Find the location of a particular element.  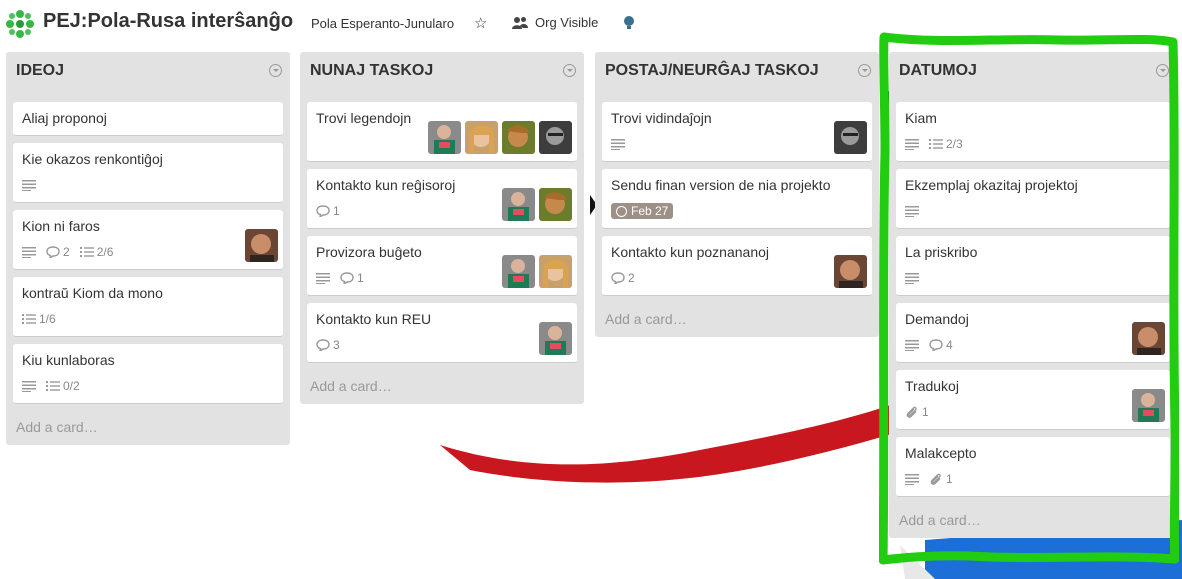

card: Ekzemplaj okazitaj projektoj is located at coordinates (1033, 199).